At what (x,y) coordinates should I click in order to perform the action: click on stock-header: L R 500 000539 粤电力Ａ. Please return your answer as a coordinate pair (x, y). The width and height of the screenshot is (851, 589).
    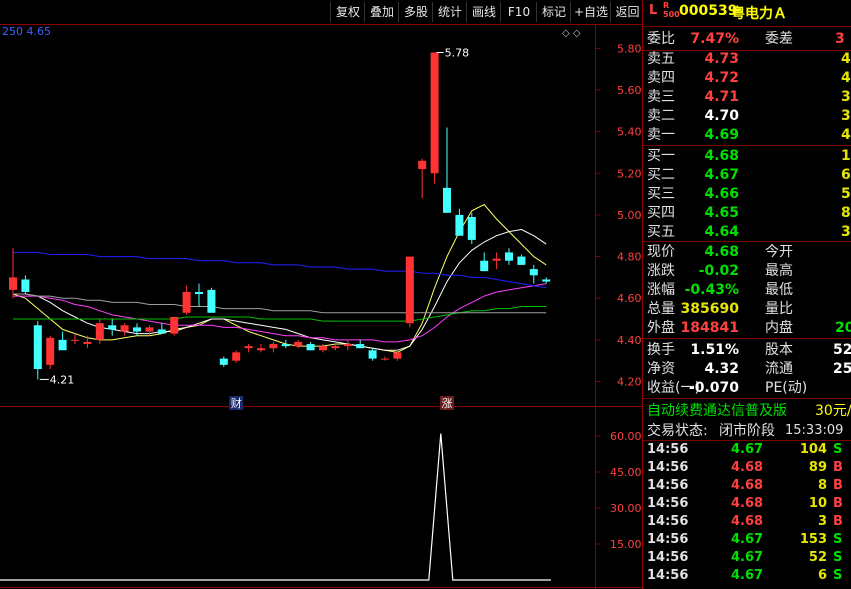
    Looking at the image, I should click on (747, 12).